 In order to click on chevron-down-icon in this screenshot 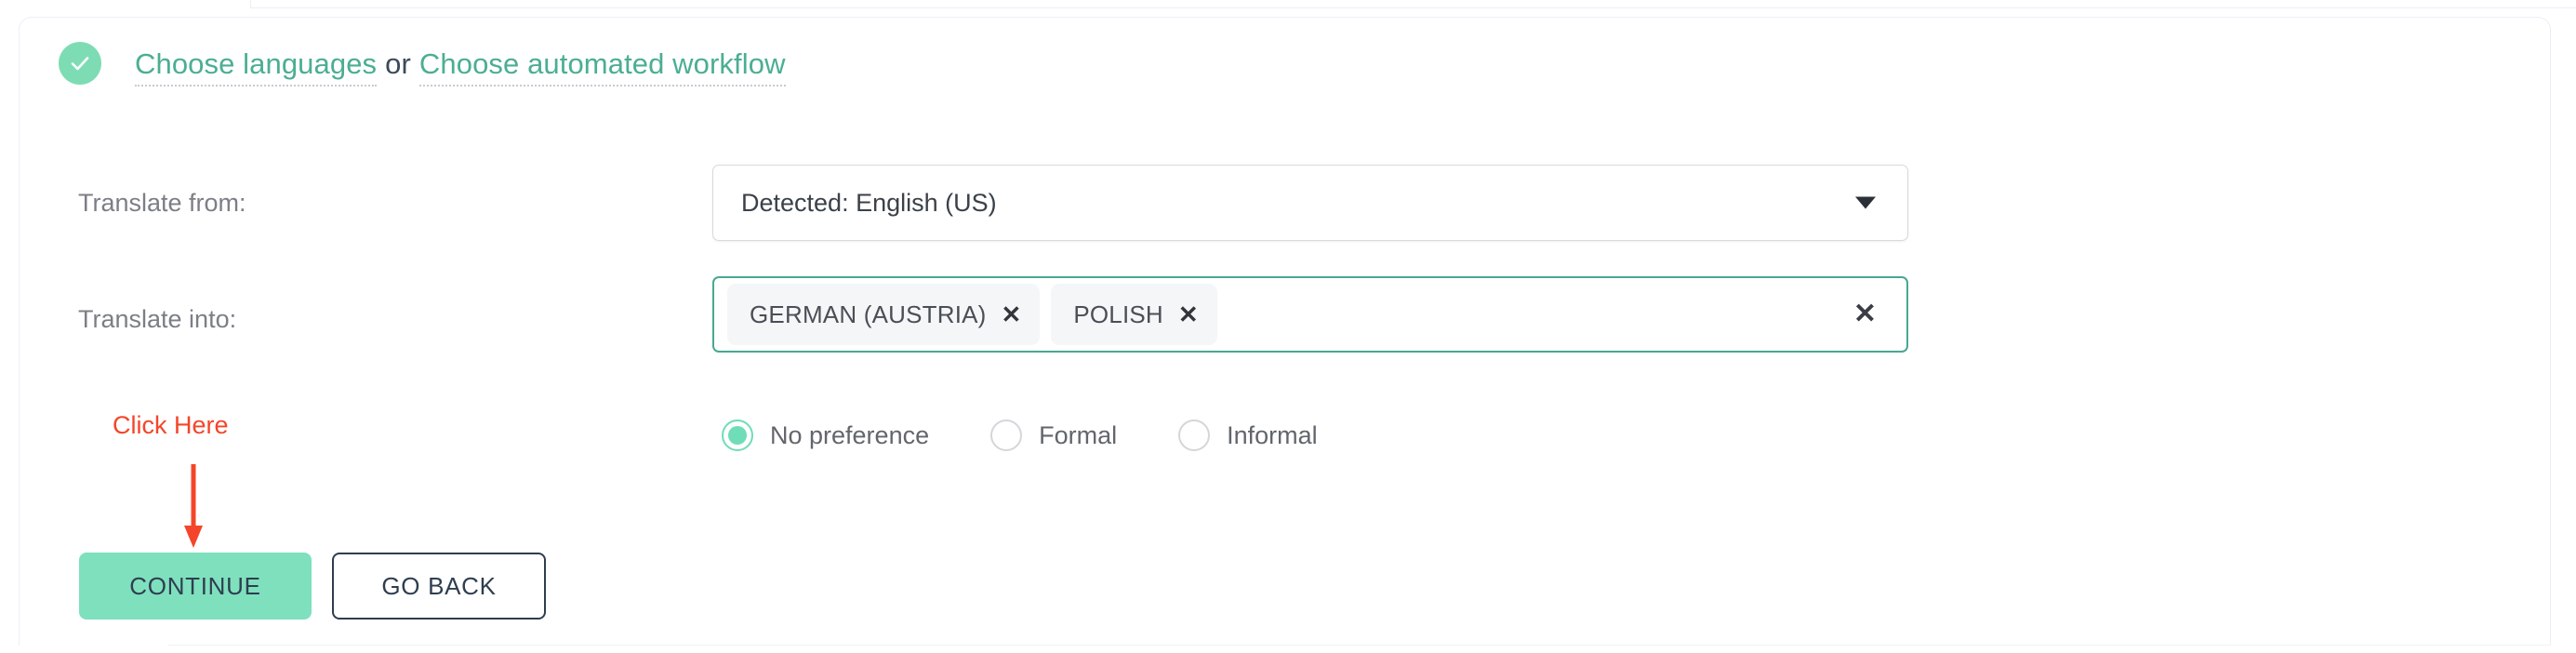, I will do `click(1865, 202)`.